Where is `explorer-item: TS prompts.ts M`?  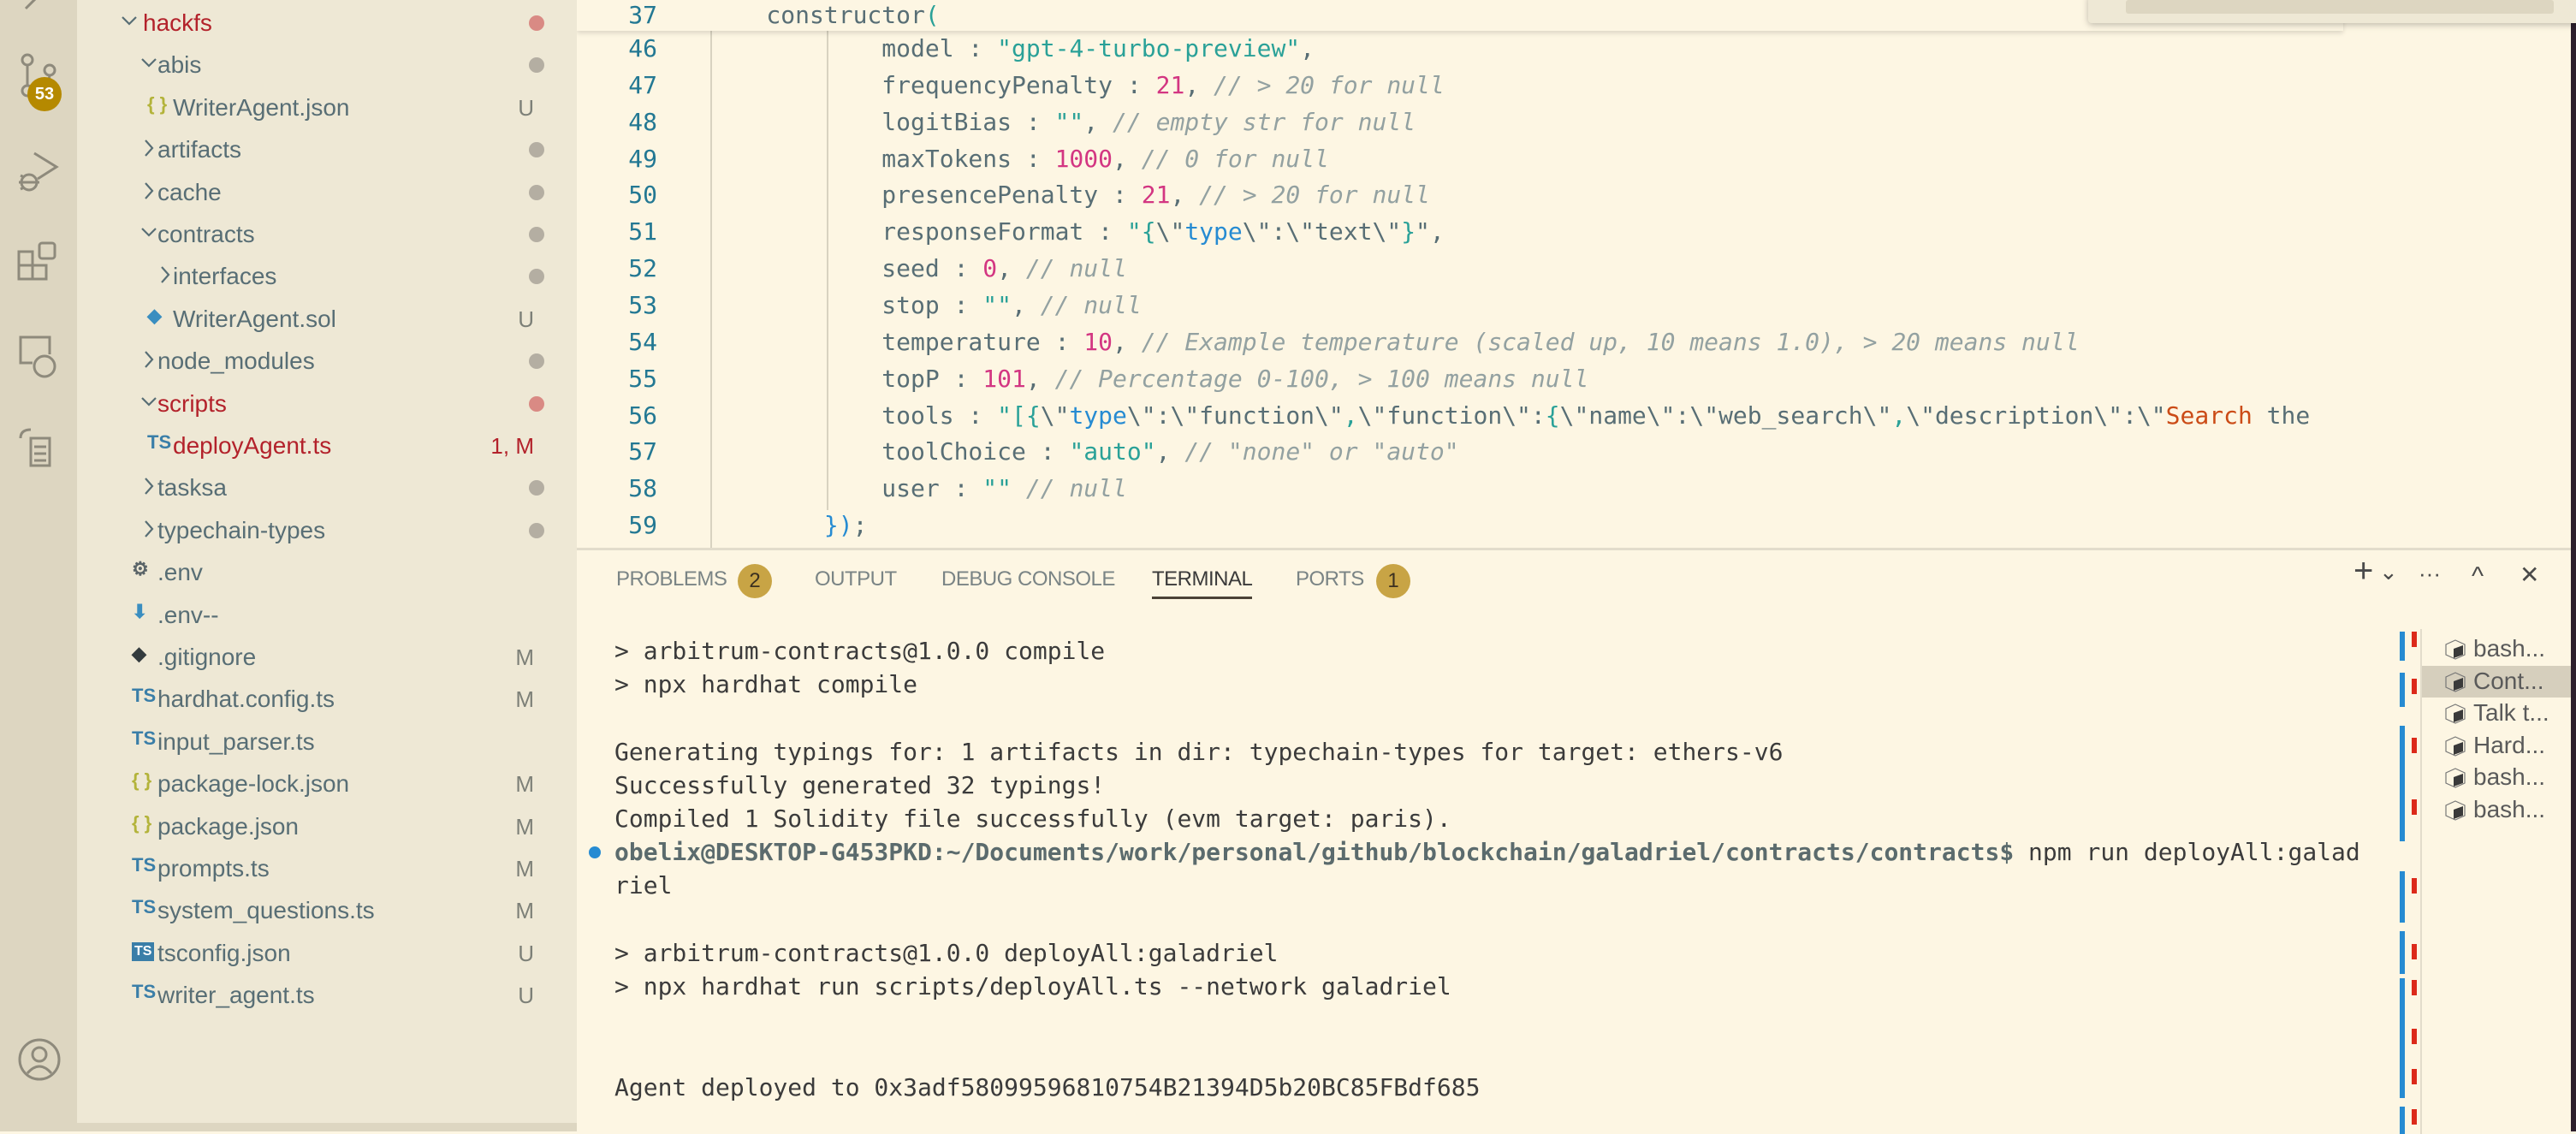 explorer-item: TS prompts.ts M is located at coordinates (327, 868).